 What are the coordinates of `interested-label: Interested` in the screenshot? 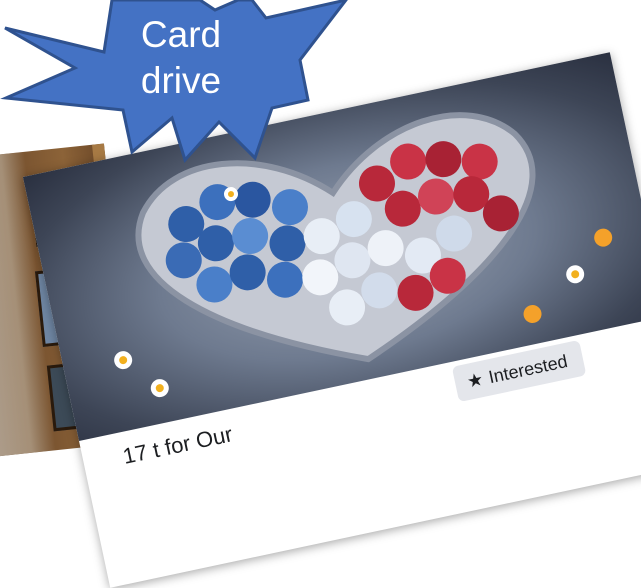 It's located at (528, 368).